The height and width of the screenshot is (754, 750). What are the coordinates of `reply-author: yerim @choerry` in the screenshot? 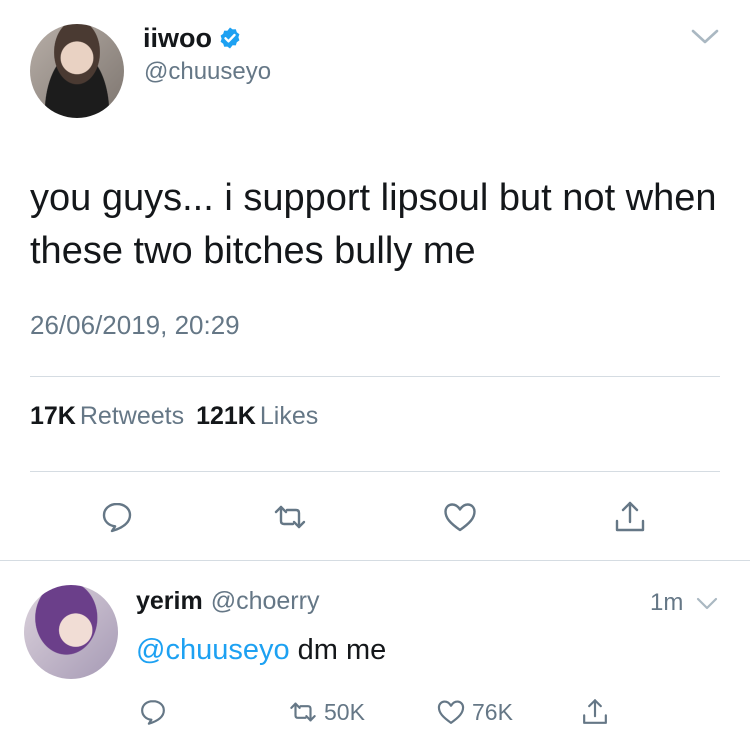 It's located at (227, 601).